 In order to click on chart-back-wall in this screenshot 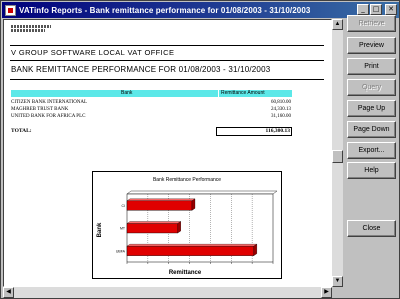, I will do `click(202, 192)`.